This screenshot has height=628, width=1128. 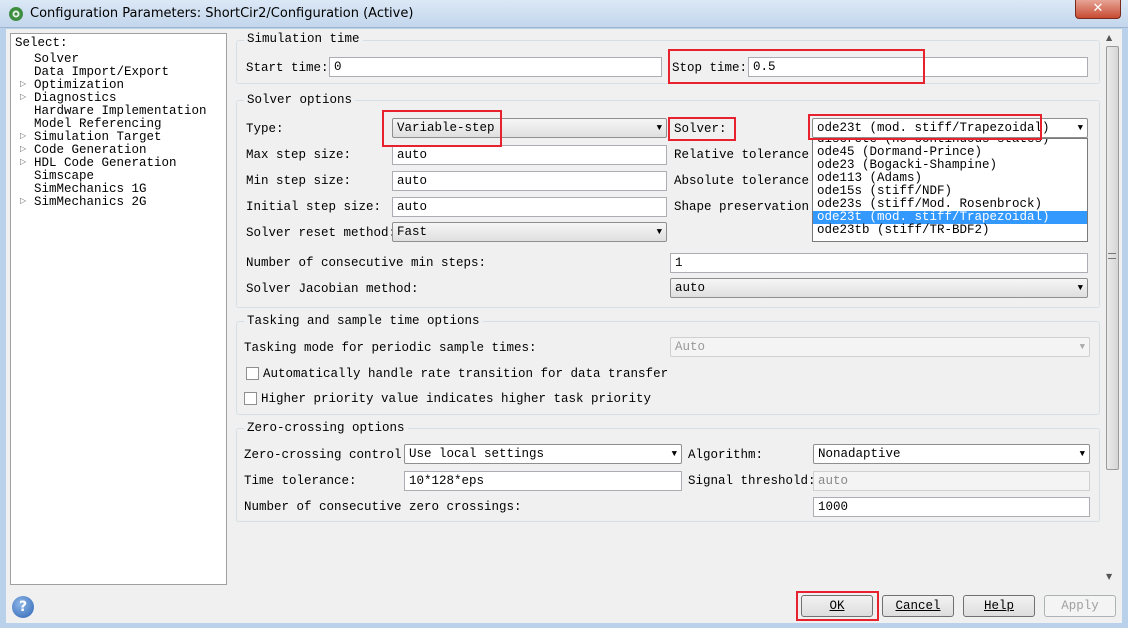 I want to click on scroll-down-arrow-icon: ▼, so click(x=1109, y=576).